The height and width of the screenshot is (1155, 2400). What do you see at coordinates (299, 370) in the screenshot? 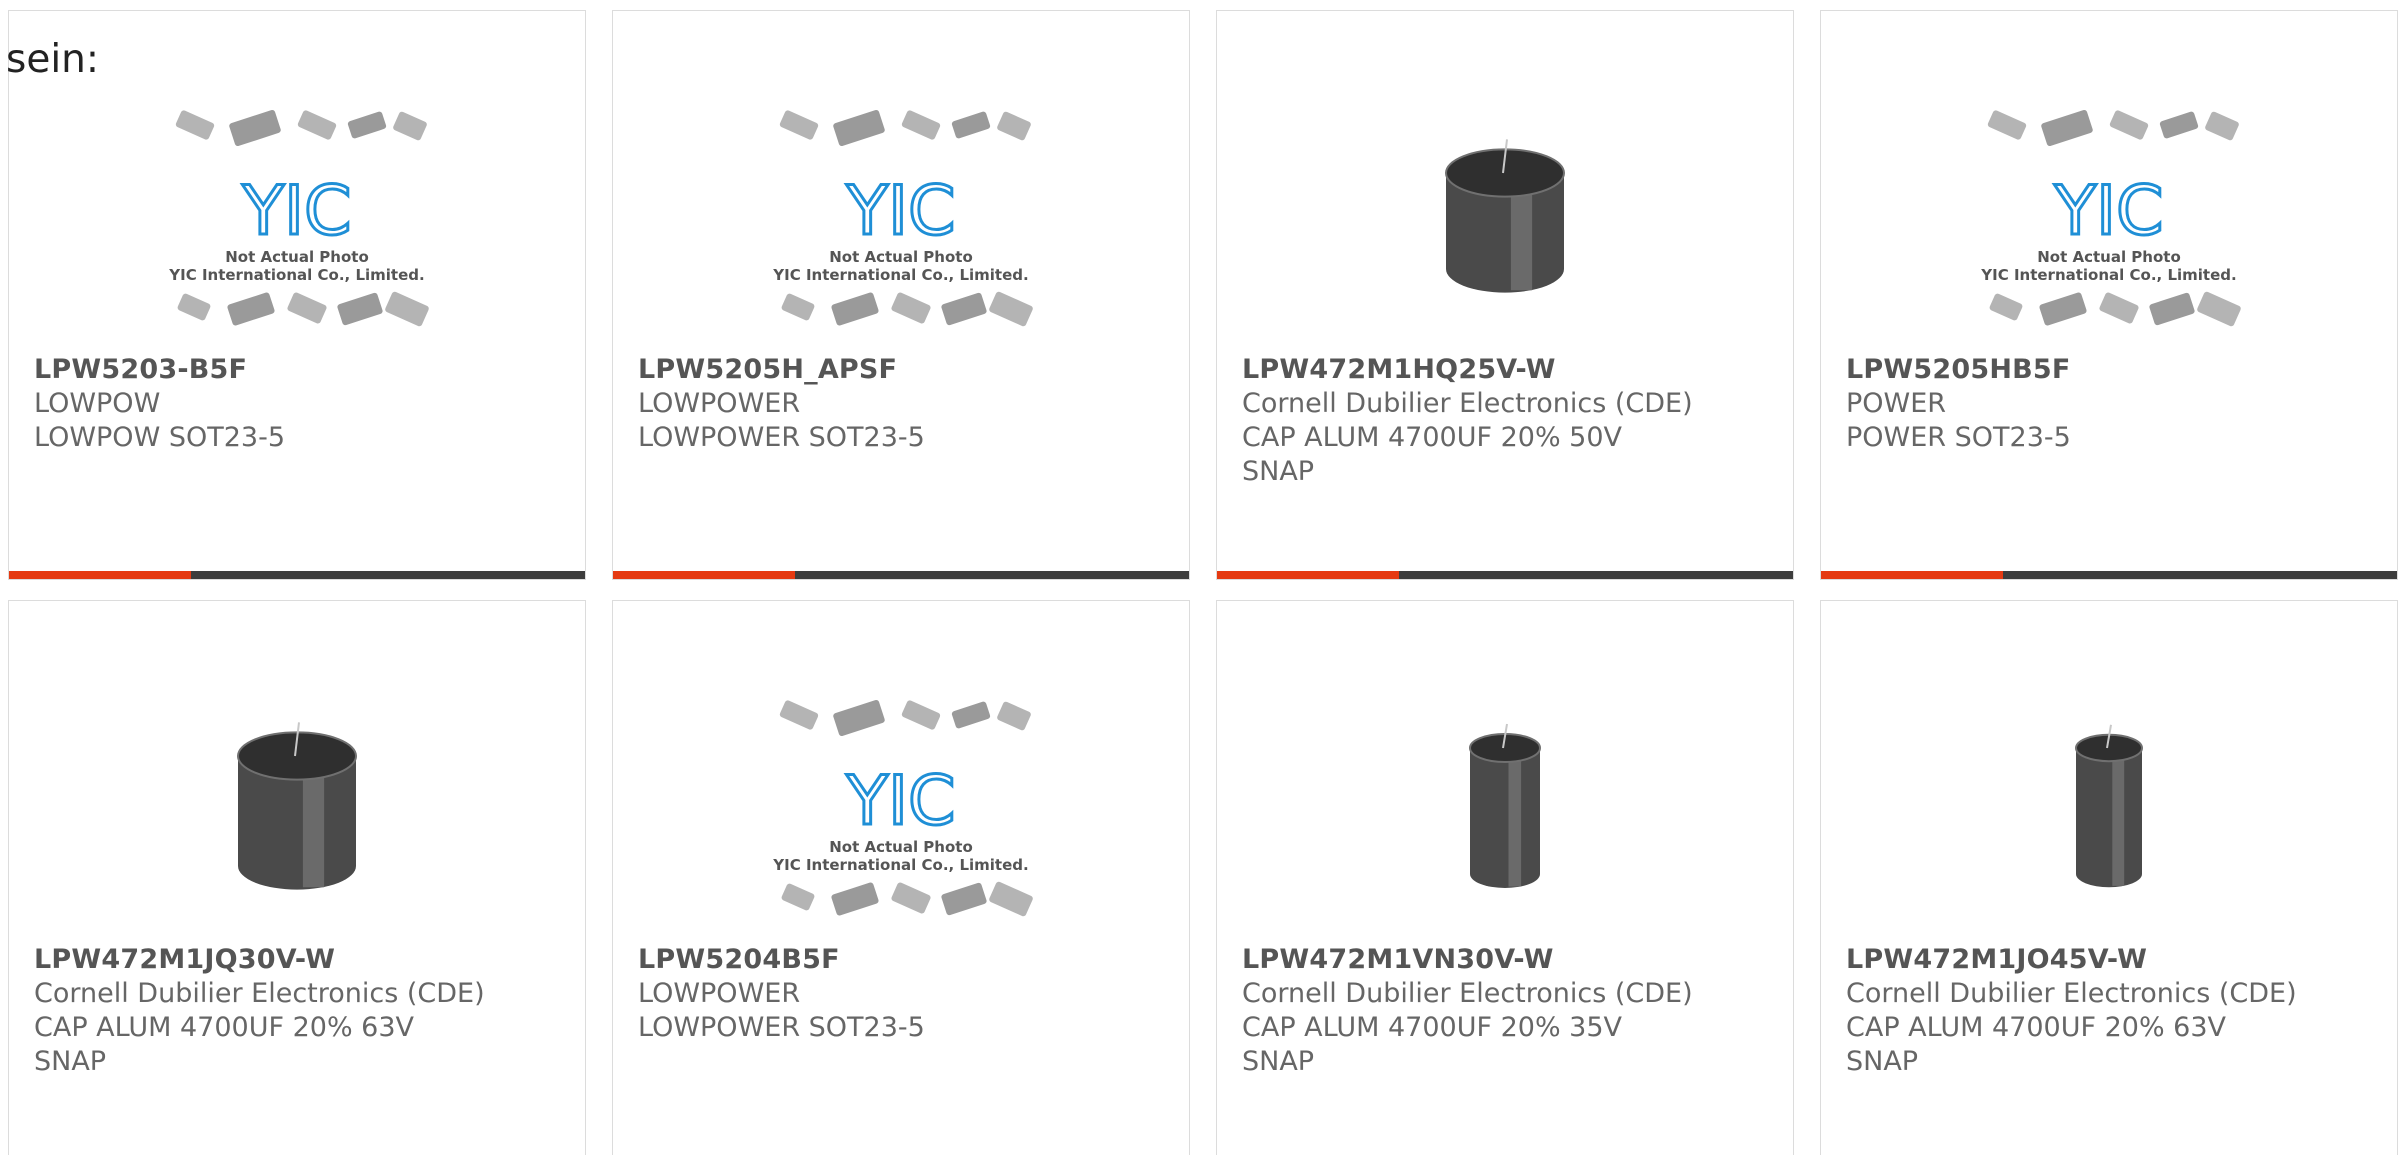
I see `part-number-link: LPW5203-B5F` at bounding box center [299, 370].